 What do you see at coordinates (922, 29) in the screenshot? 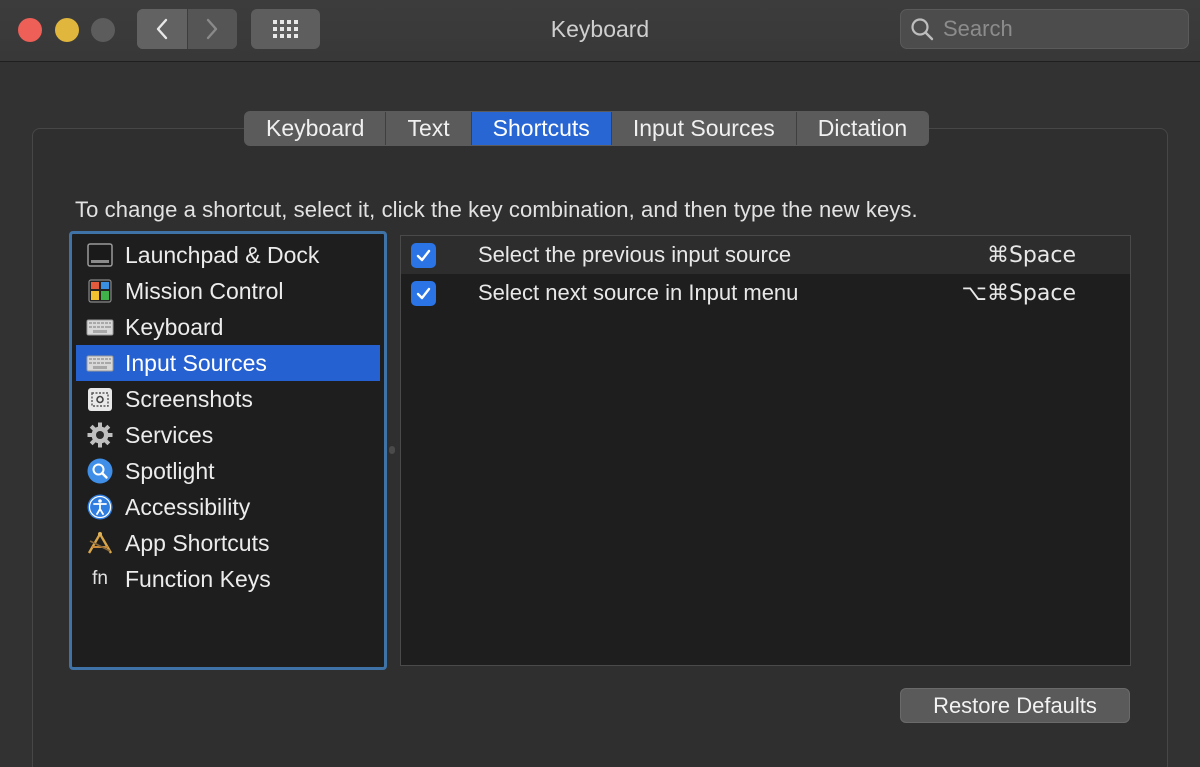
I see `search-icon` at bounding box center [922, 29].